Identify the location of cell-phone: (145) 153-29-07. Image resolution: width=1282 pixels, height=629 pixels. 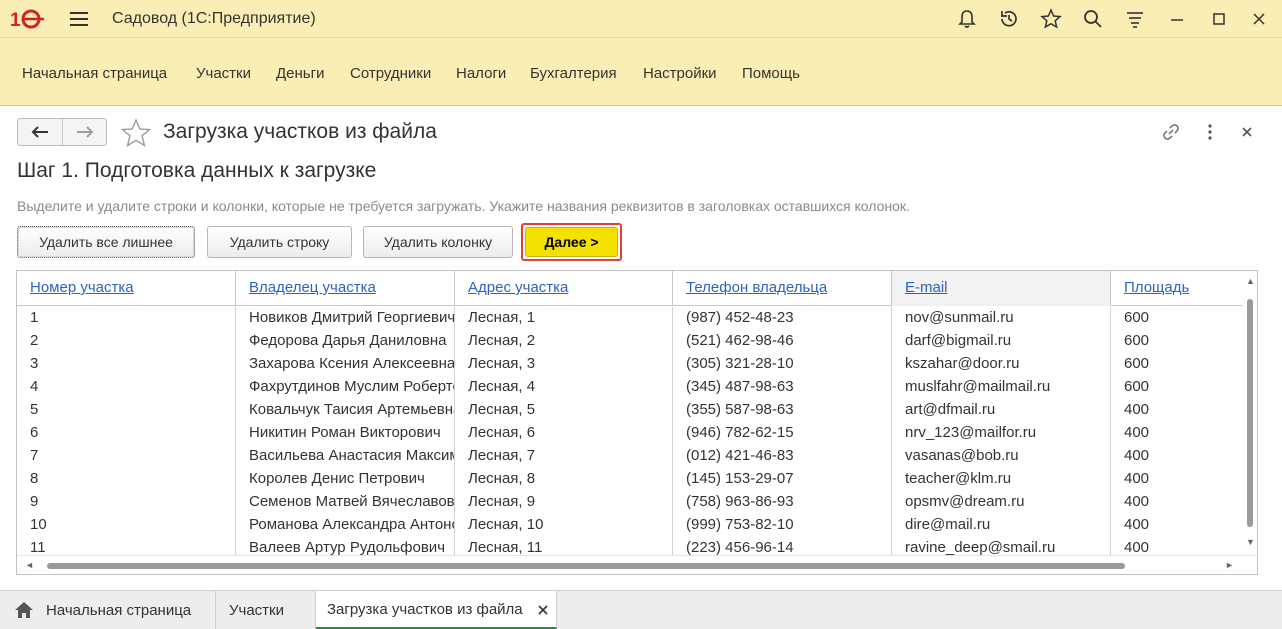
(782, 479).